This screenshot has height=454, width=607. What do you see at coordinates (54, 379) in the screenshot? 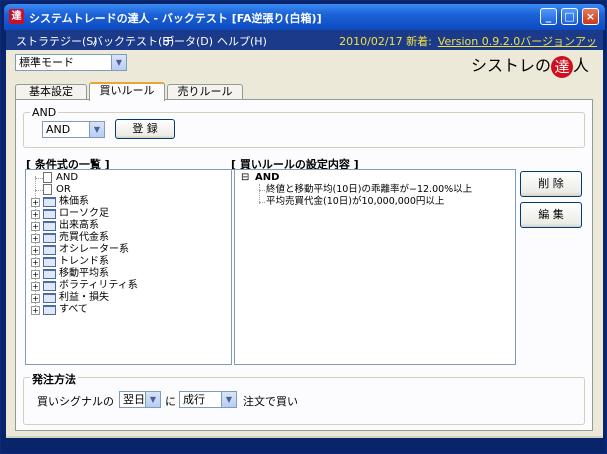
I see `order-group-label: 発注方法` at bounding box center [54, 379].